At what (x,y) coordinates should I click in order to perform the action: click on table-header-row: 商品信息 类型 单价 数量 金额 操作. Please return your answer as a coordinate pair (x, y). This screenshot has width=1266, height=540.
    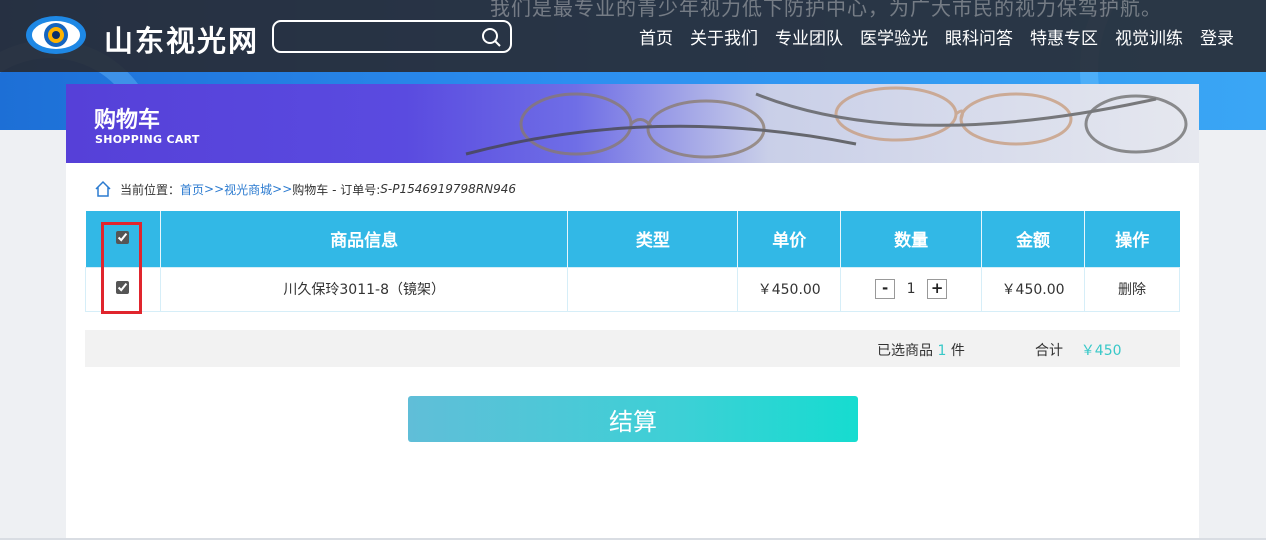
    Looking at the image, I should click on (632, 239).